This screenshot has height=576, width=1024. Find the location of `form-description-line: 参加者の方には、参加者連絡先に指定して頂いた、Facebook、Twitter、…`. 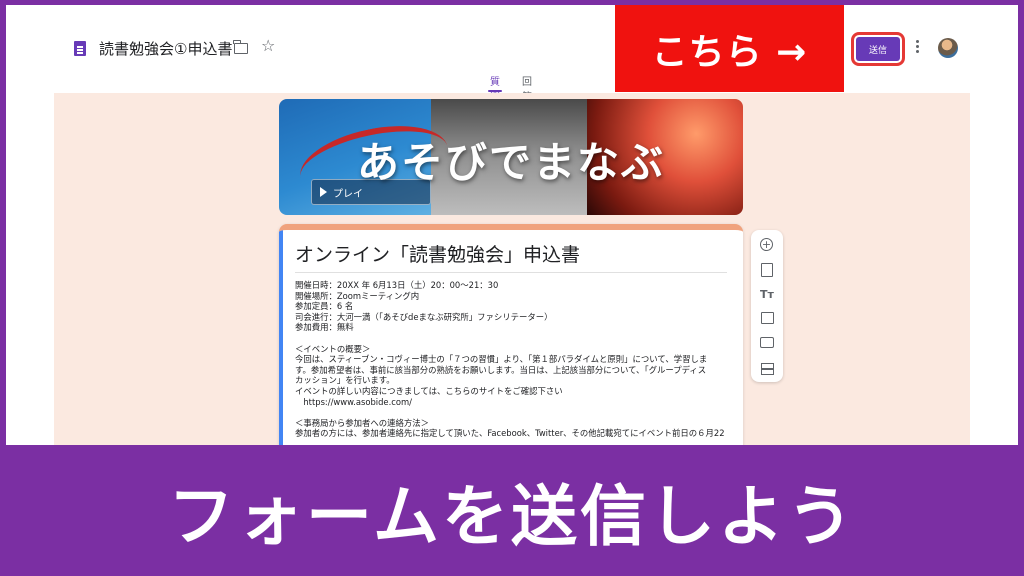

form-description-line: 参加者の方には、参加者連絡先に指定して頂いた、Facebook、Twitter、… is located at coordinates (510, 433).